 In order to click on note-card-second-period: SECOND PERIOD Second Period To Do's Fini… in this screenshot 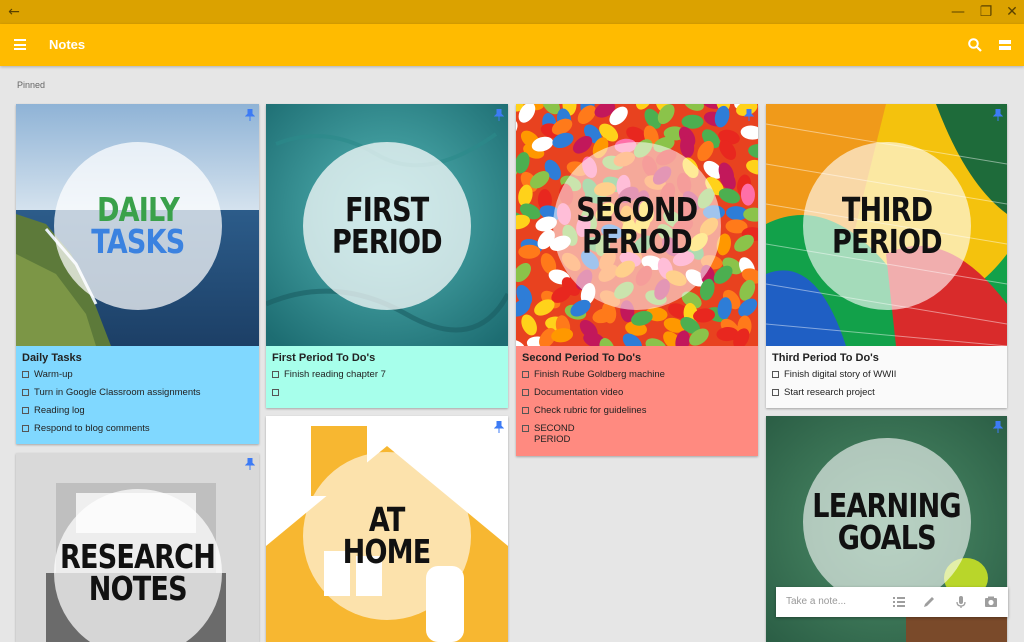, I will do `click(637, 280)`.